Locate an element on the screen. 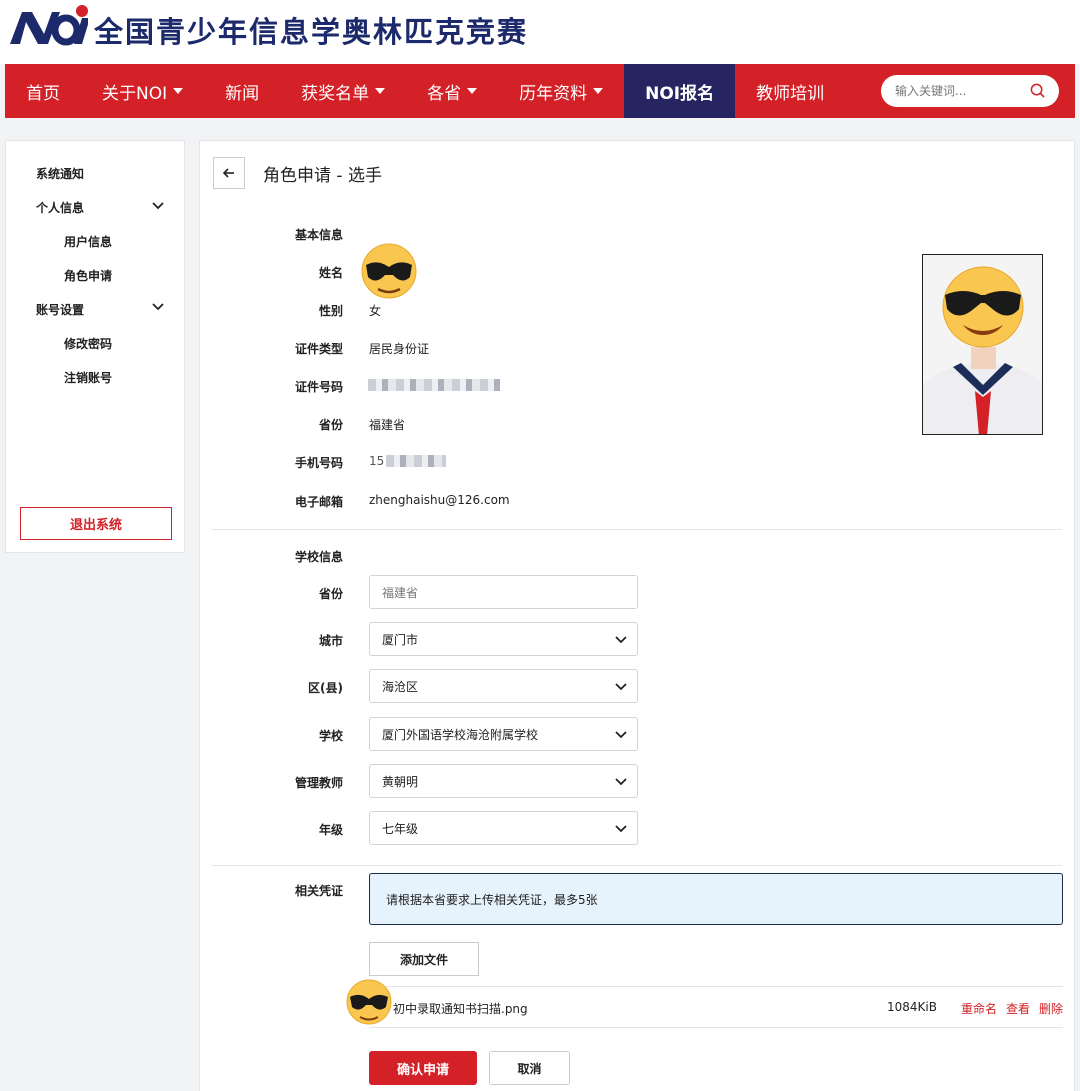 The height and width of the screenshot is (1091, 1080). teacher-label: 管理教师 is located at coordinates (318, 783).